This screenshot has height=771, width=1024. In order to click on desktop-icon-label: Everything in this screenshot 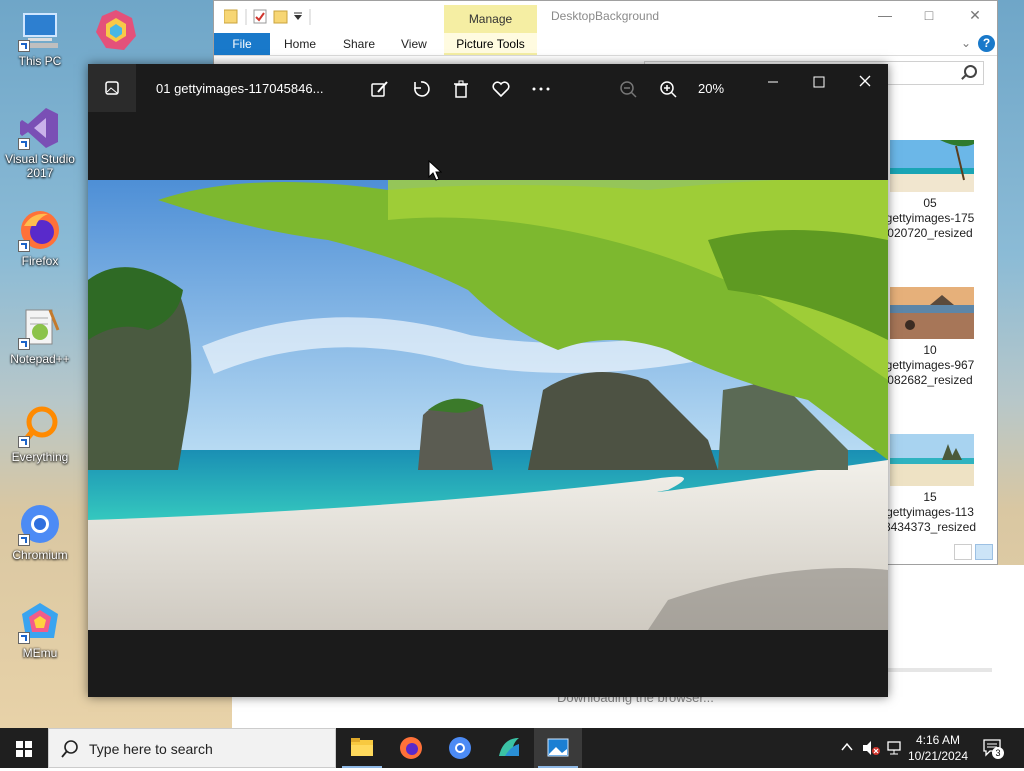, I will do `click(40, 457)`.